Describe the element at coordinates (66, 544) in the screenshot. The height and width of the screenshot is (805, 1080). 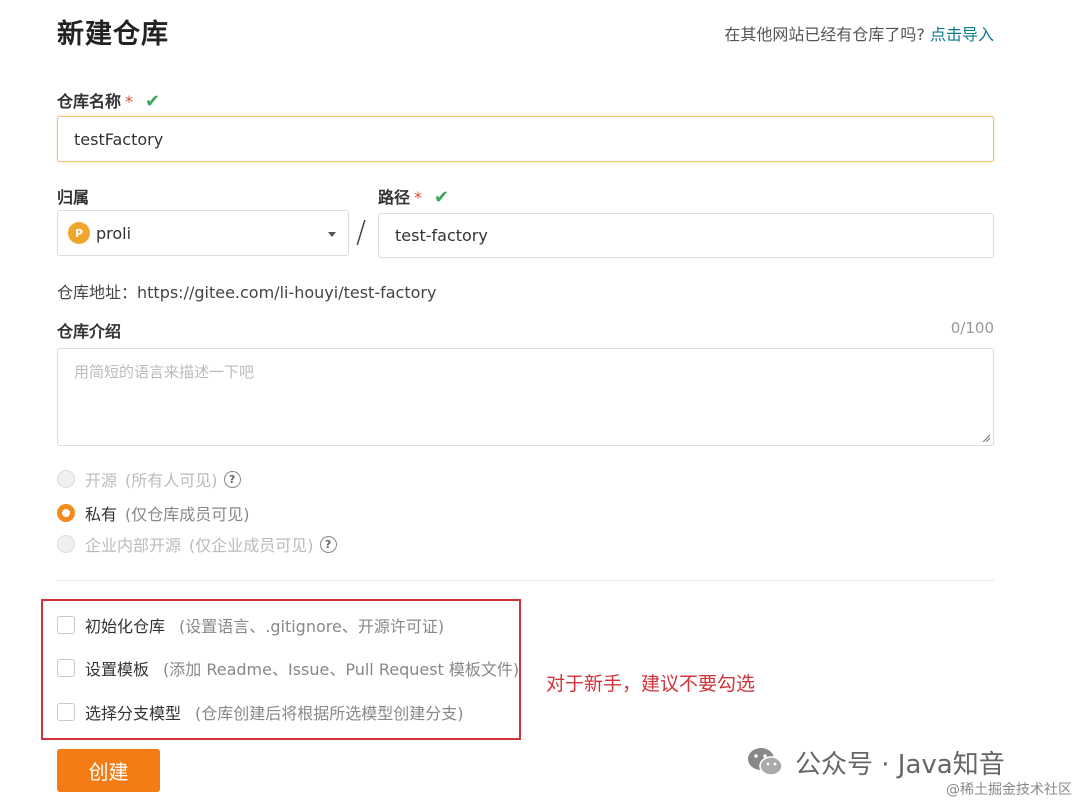
I see `radio-enterprise` at that location.